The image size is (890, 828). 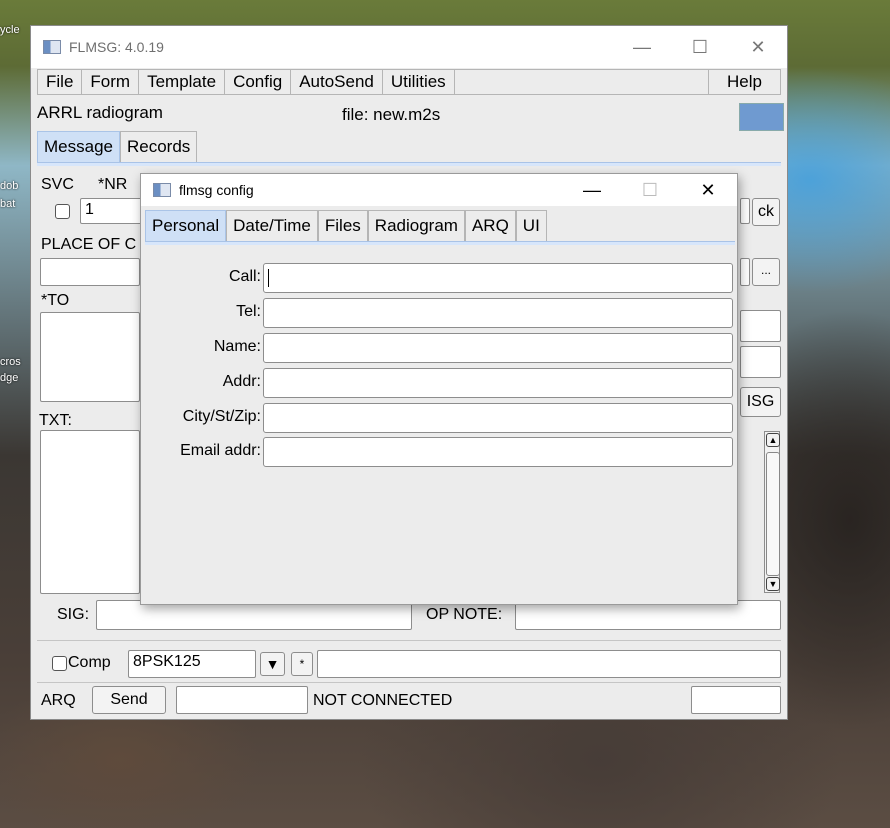 I want to click on call-input, so click(x=498, y=278).